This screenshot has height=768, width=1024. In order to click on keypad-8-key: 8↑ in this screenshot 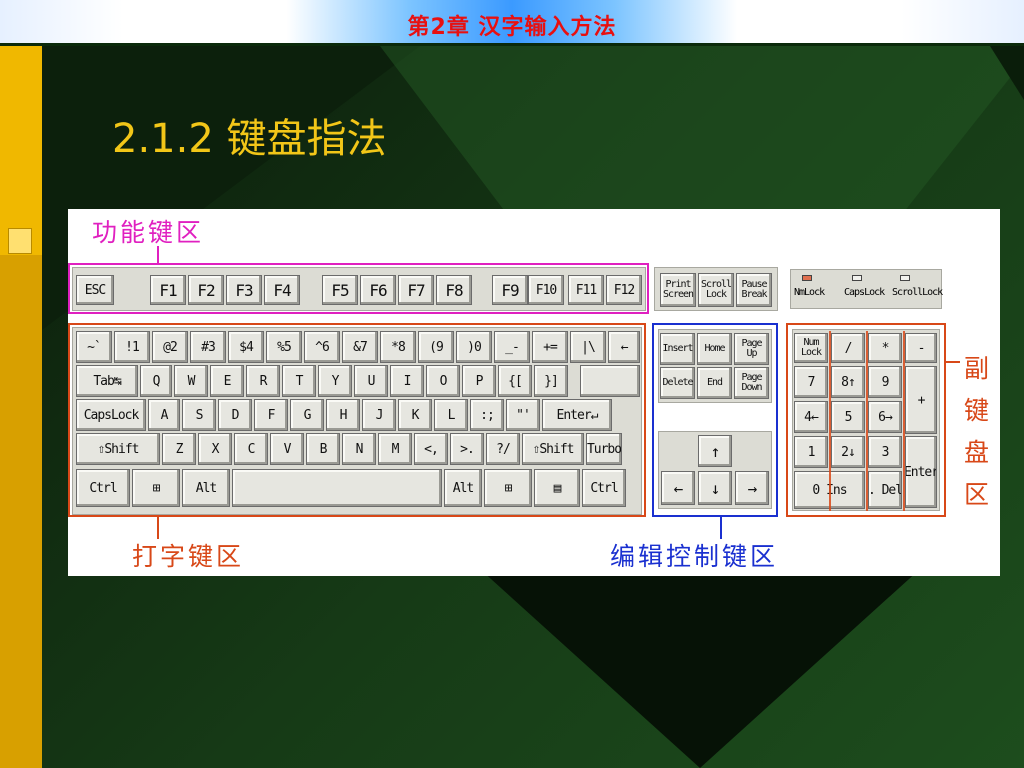, I will do `click(848, 382)`.